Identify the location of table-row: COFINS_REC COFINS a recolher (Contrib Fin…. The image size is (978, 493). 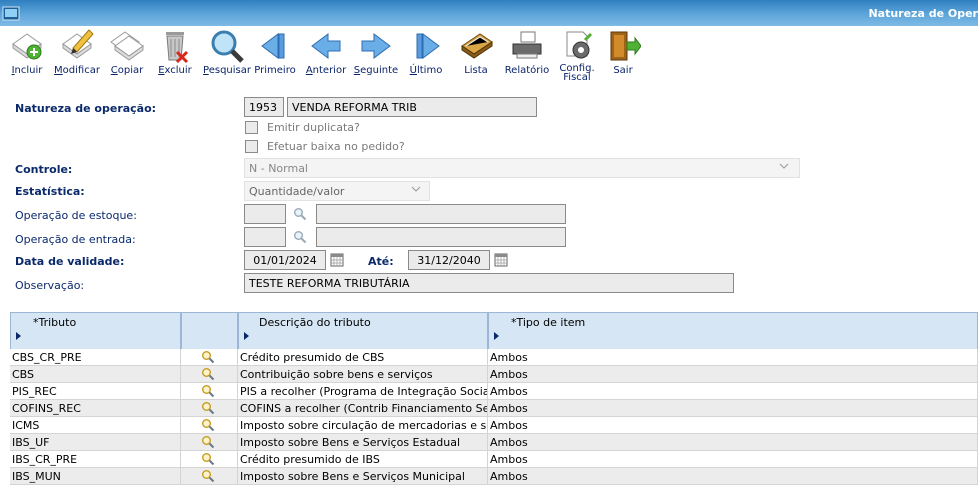
(494, 408).